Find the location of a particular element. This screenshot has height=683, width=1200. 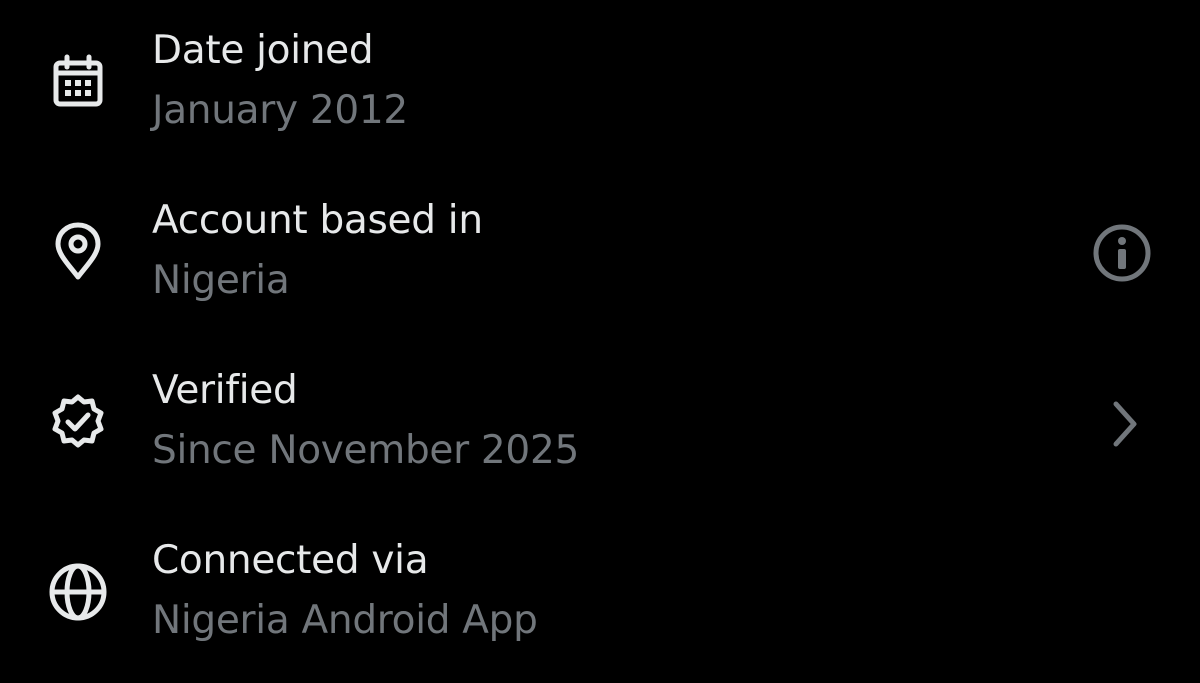

date-joined-title: Date joined is located at coordinates (263, 50).